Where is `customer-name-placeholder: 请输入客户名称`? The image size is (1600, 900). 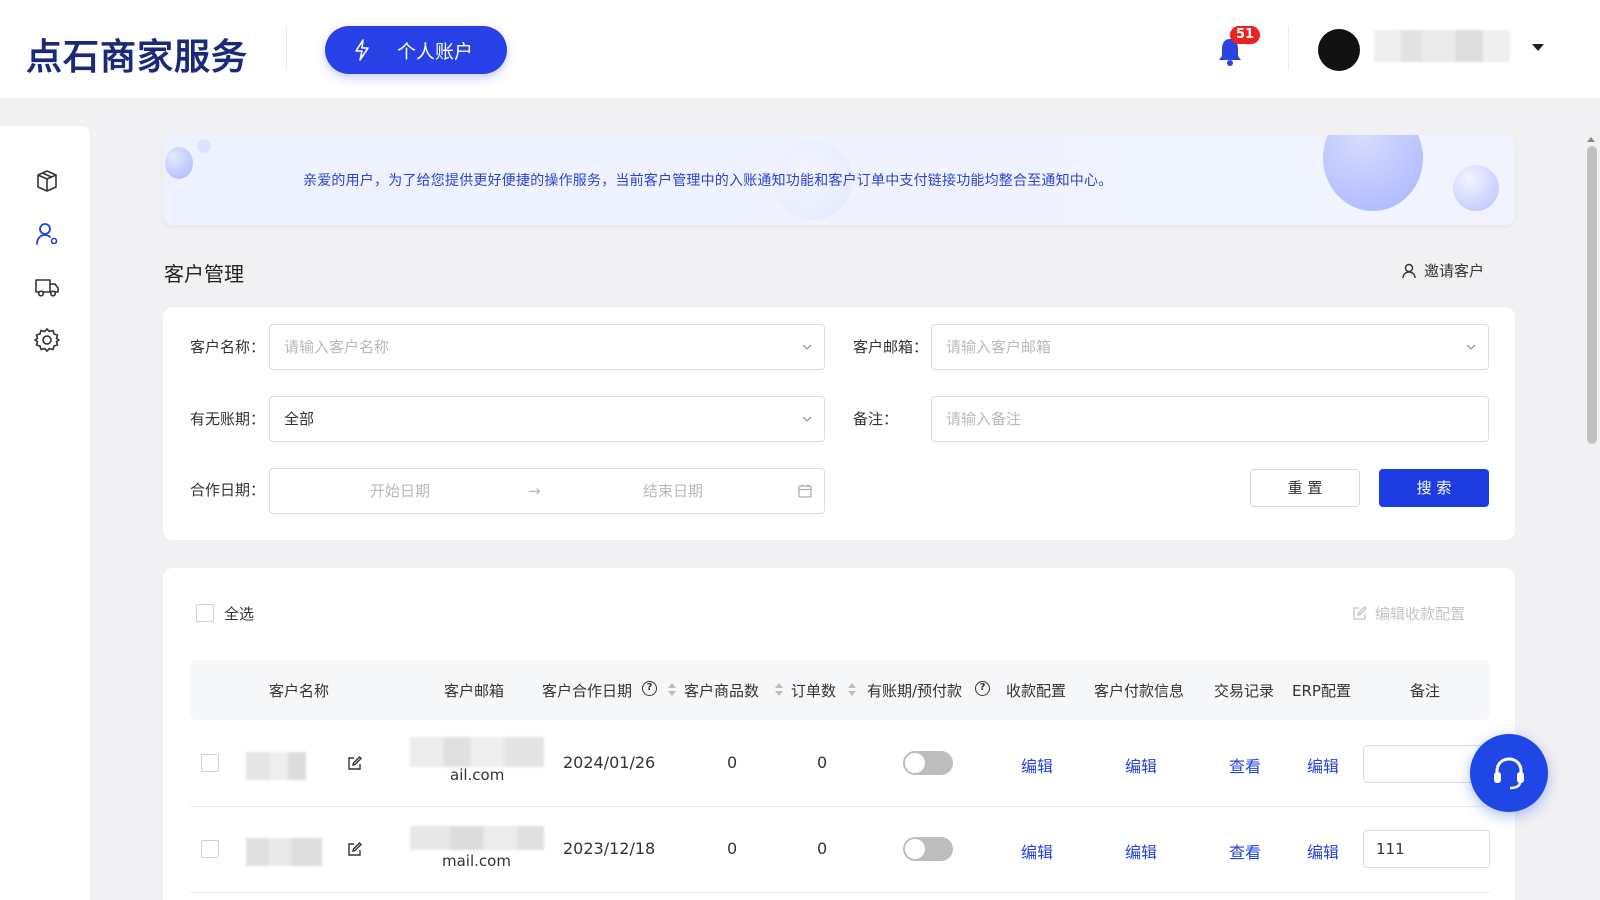 customer-name-placeholder: 请输入客户名称 is located at coordinates (337, 347).